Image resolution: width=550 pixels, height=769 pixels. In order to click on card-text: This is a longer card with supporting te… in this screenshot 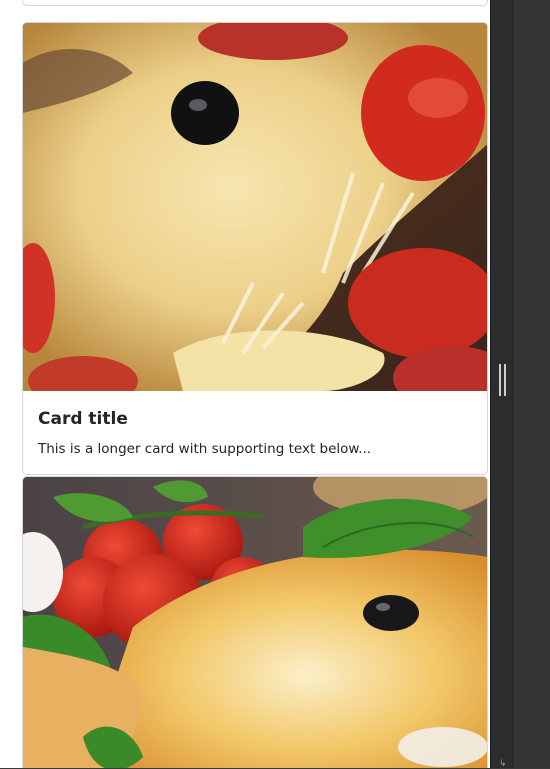, I will do `click(205, 449)`.